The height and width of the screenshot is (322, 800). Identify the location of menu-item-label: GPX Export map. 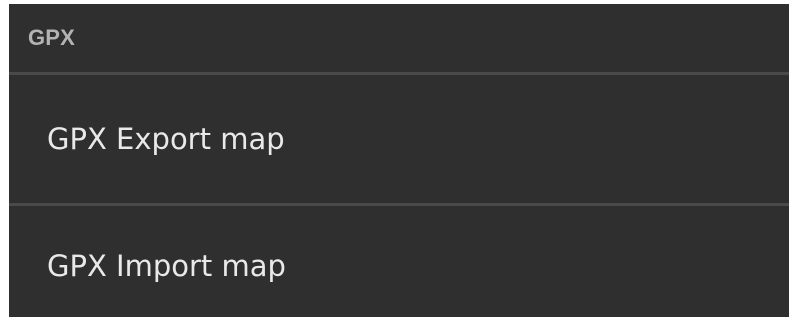
(166, 139).